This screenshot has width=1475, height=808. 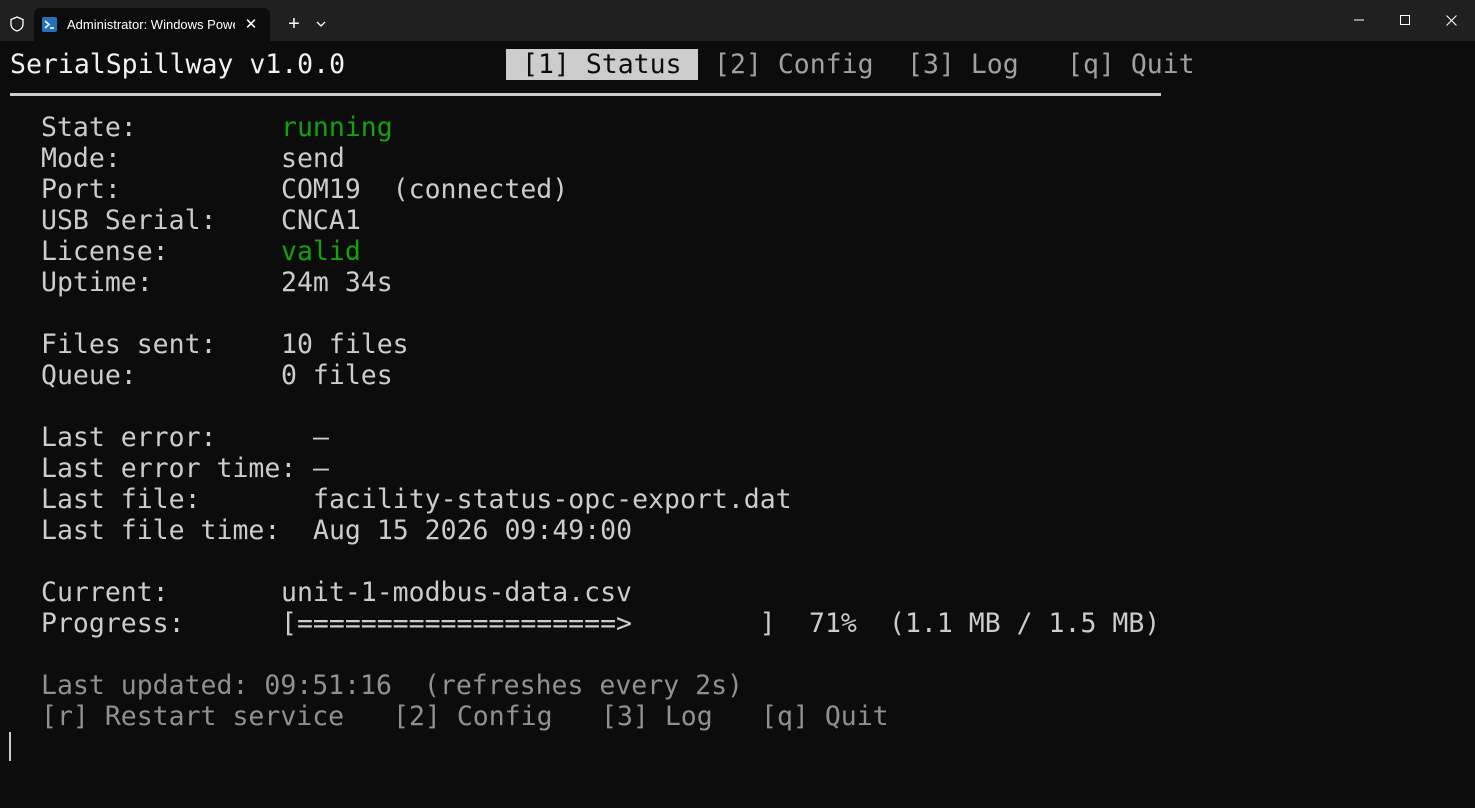 What do you see at coordinates (294, 24) in the screenshot?
I see `new-tab-button: +` at bounding box center [294, 24].